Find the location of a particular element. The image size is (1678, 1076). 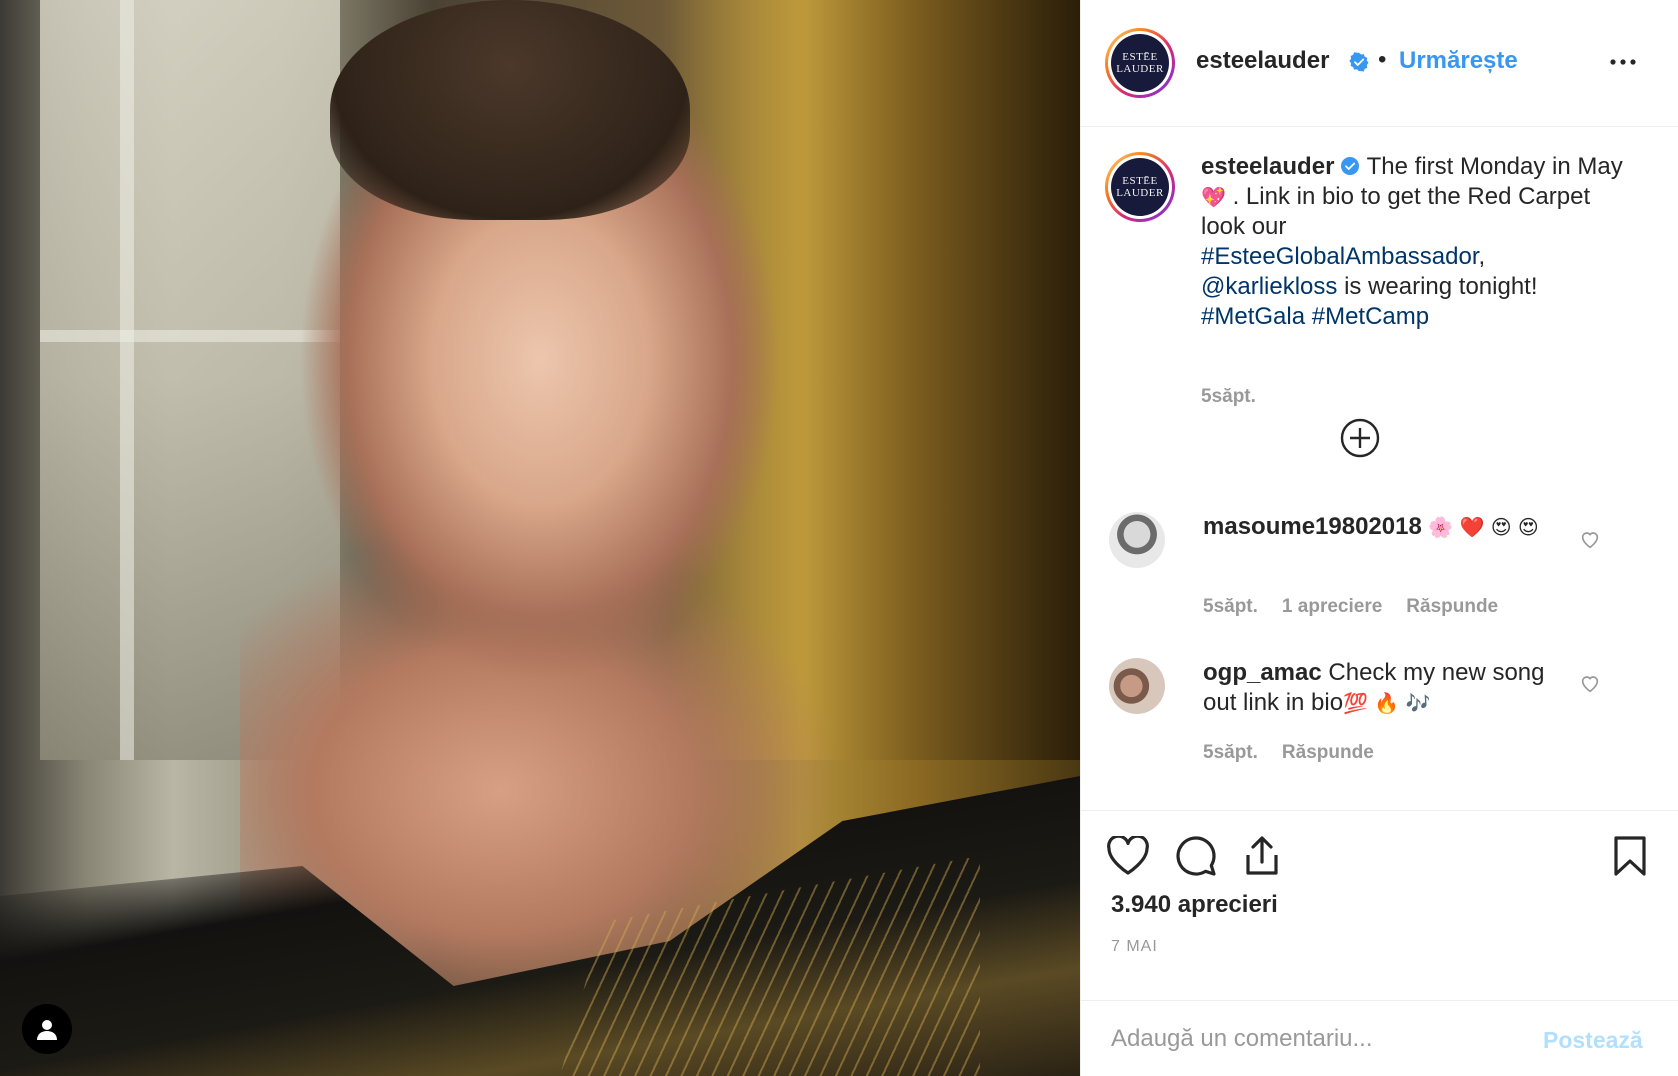

more-options-button is located at coordinates (1623, 62).